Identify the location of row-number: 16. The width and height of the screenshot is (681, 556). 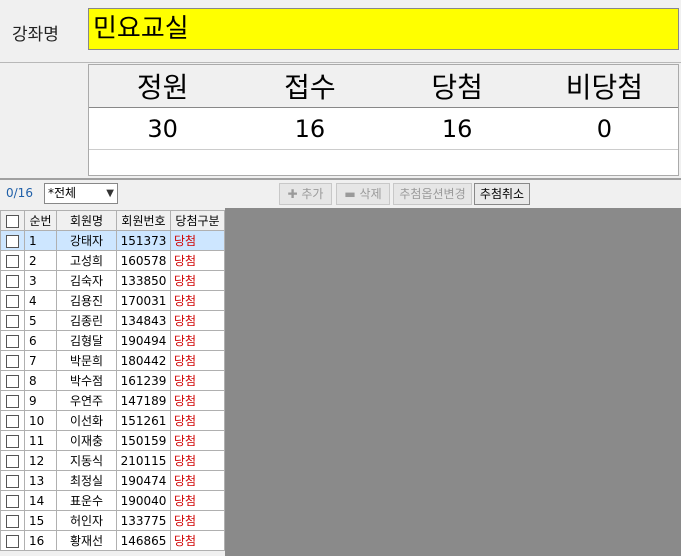
(40, 540).